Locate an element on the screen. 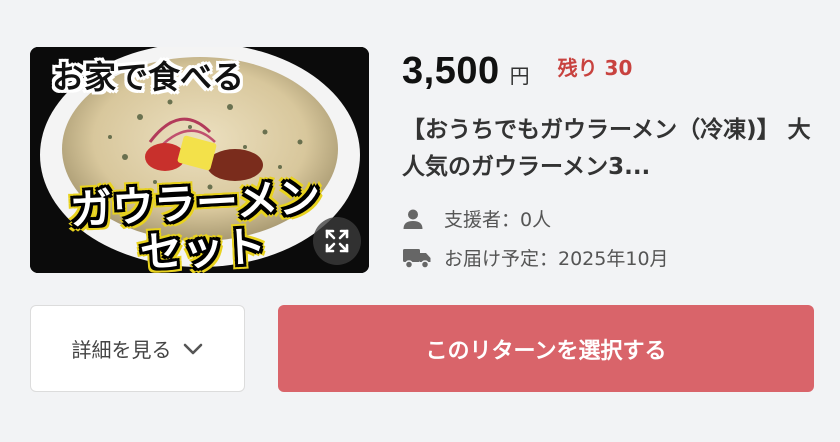 The height and width of the screenshot is (442, 840). person-icon is located at coordinates (417, 219).